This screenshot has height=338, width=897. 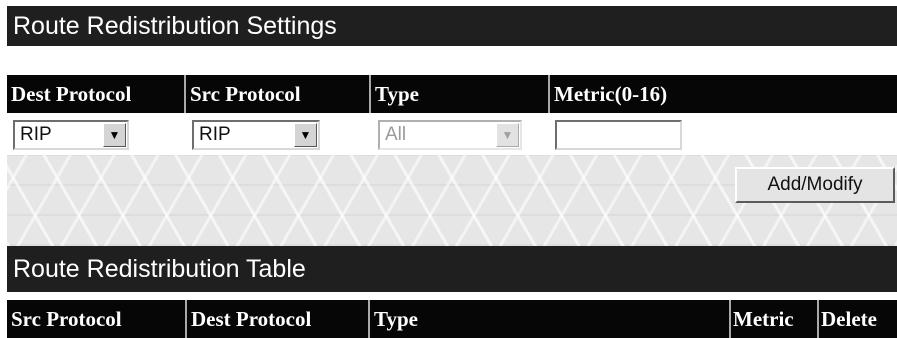 What do you see at coordinates (763, 318) in the screenshot?
I see `table-header-metric: Metric` at bounding box center [763, 318].